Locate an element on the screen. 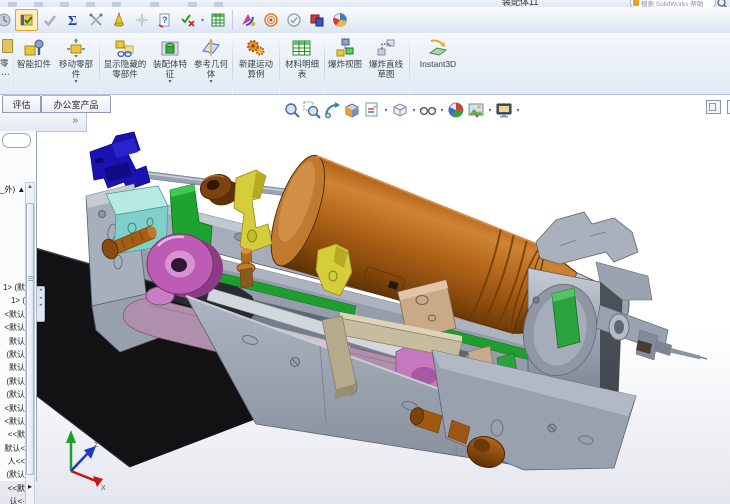 The height and width of the screenshot is (504, 730). show-hidden-icon is located at coordinates (125, 48).